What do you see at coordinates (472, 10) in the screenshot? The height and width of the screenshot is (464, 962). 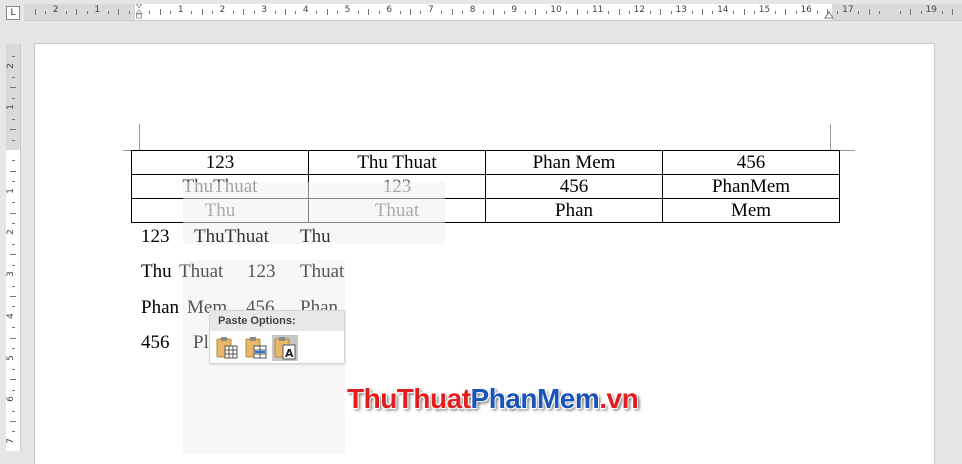 I see `ruler-number: 8` at bounding box center [472, 10].